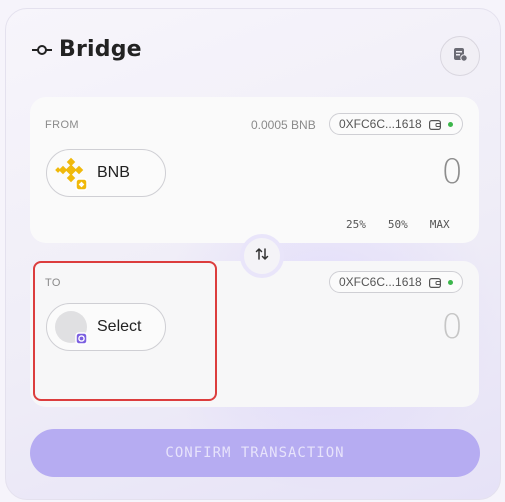 The image size is (505, 502). I want to click on page-title: Bridge, so click(100, 49).